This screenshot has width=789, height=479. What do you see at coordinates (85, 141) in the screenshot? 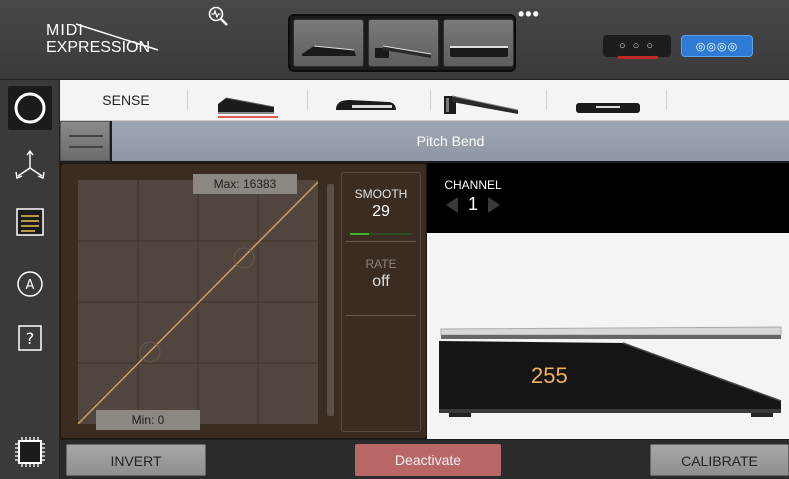
I see `mode-menu-button` at bounding box center [85, 141].